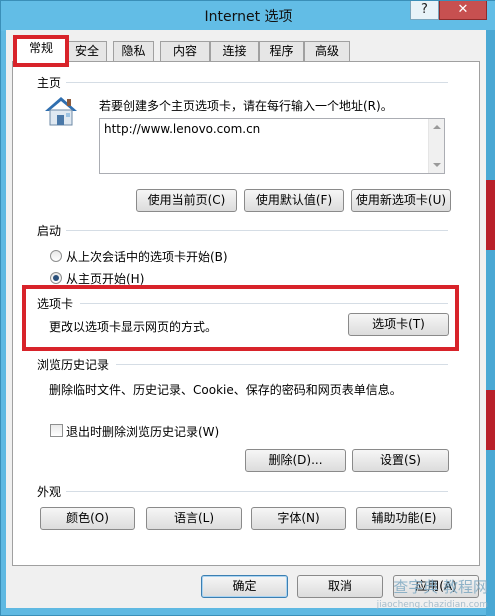 This screenshot has height=616, width=495. Describe the element at coordinates (234, 51) in the screenshot. I see `tab-connections: 连接` at that location.